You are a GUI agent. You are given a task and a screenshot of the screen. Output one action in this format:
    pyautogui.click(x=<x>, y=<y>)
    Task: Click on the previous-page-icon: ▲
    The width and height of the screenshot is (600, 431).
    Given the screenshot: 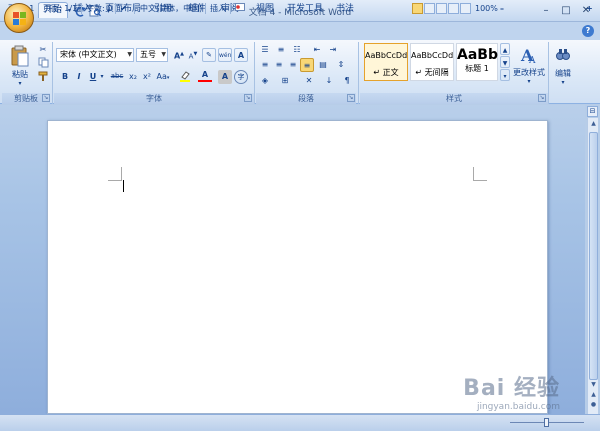 What is the action you would take?
    pyautogui.click(x=593, y=395)
    